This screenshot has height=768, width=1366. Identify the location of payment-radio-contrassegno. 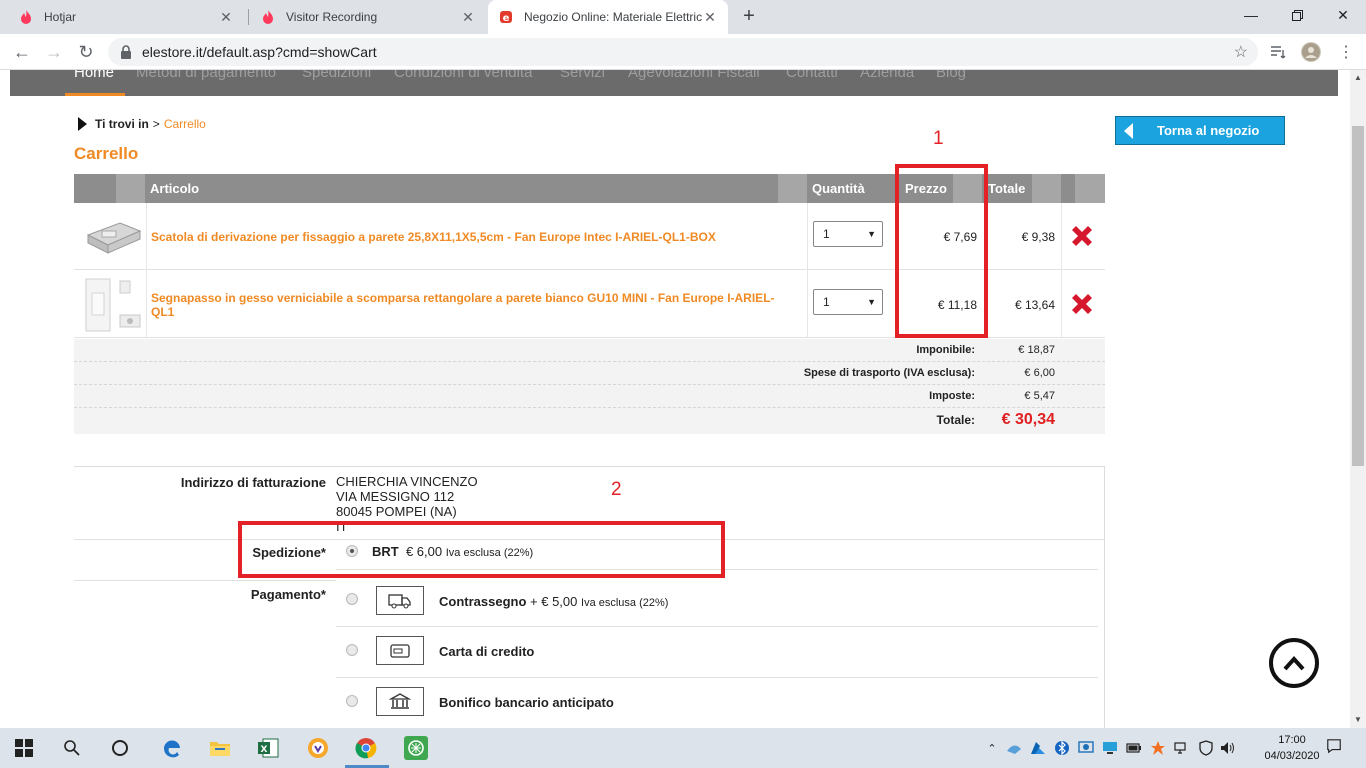
(352, 599).